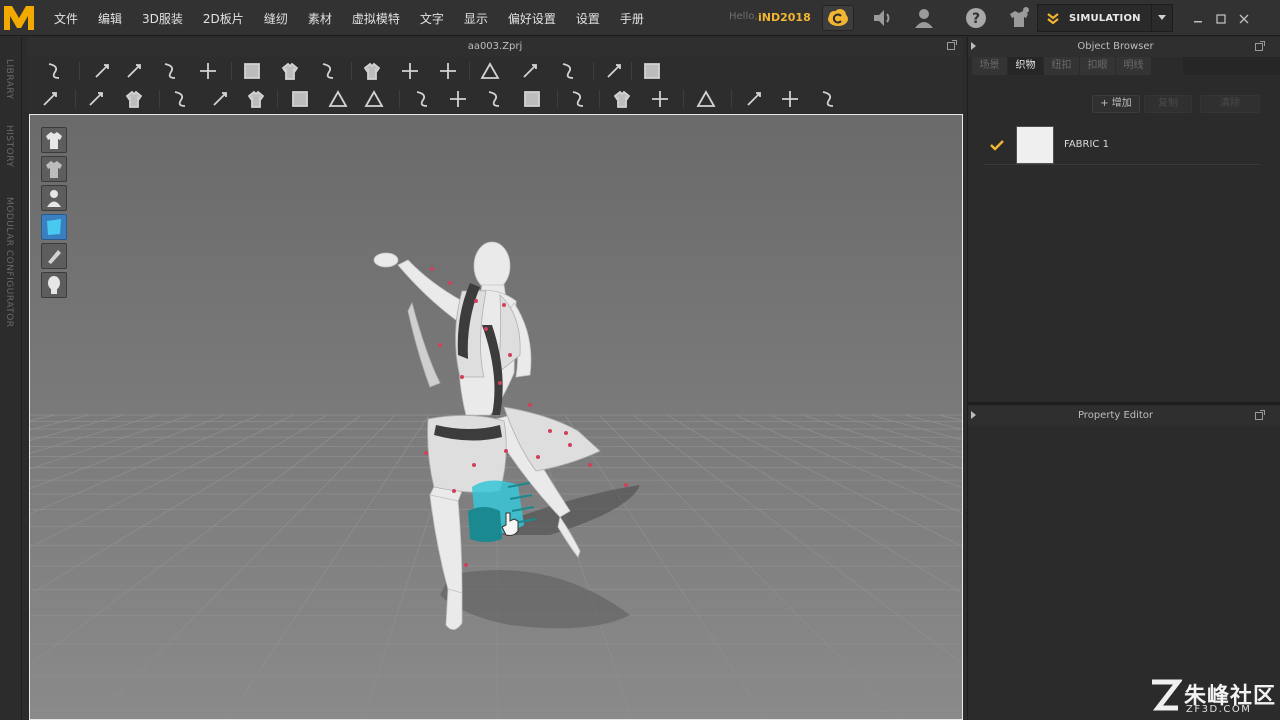 The image size is (1280, 720). Describe the element at coordinates (9, 146) in the screenshot. I see `tab-history: HISTORY` at that location.